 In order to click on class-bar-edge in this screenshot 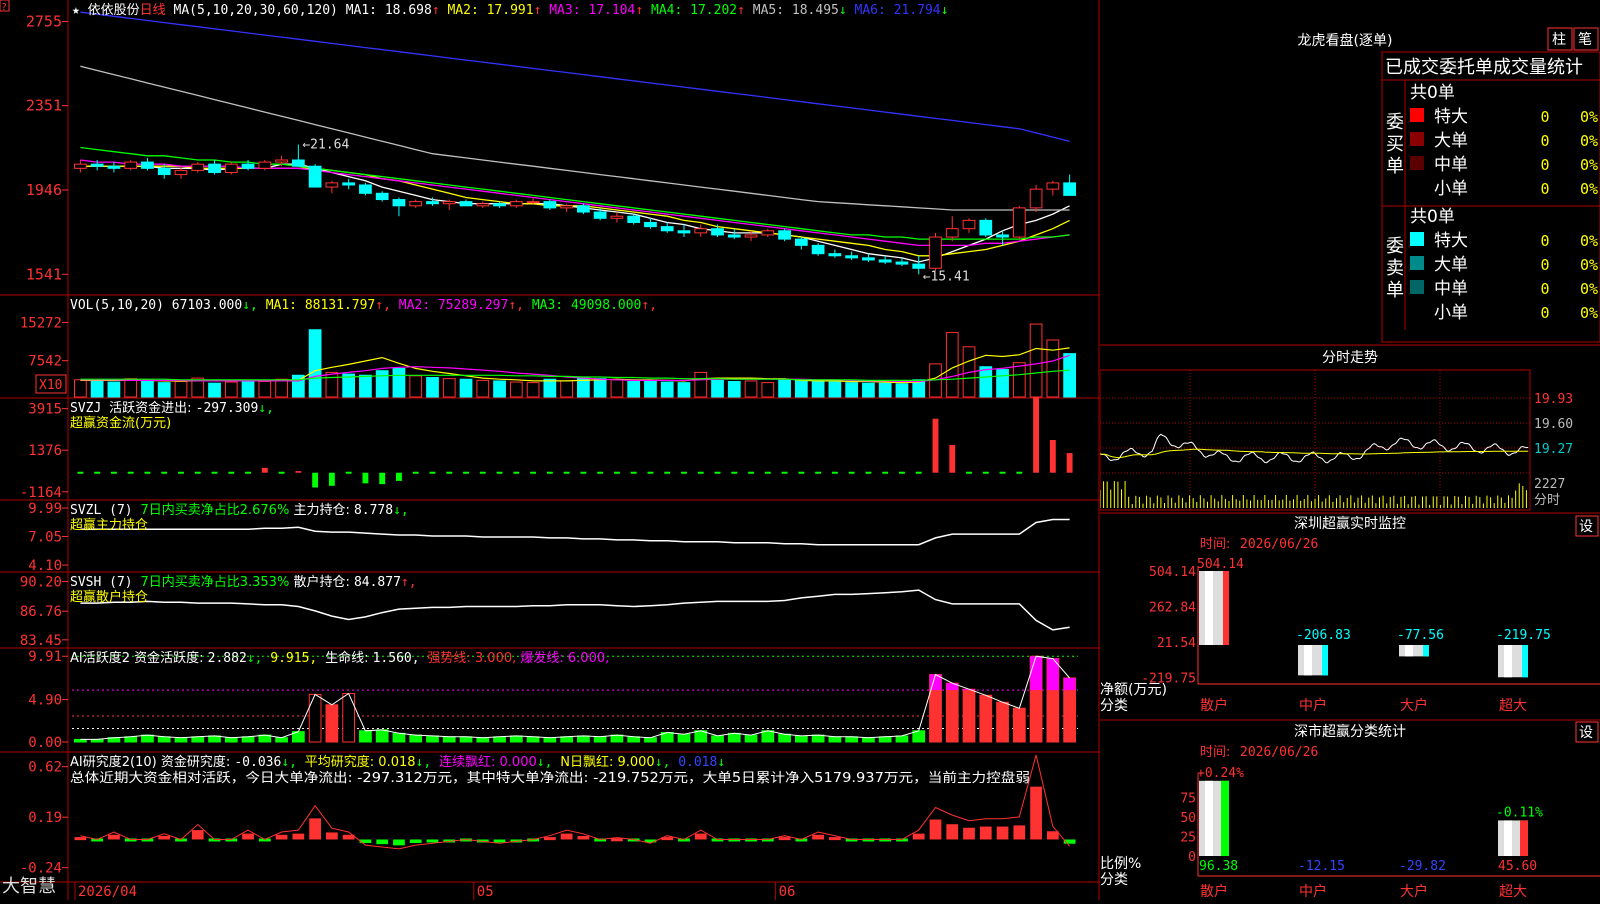, I will do `click(1225, 818)`.